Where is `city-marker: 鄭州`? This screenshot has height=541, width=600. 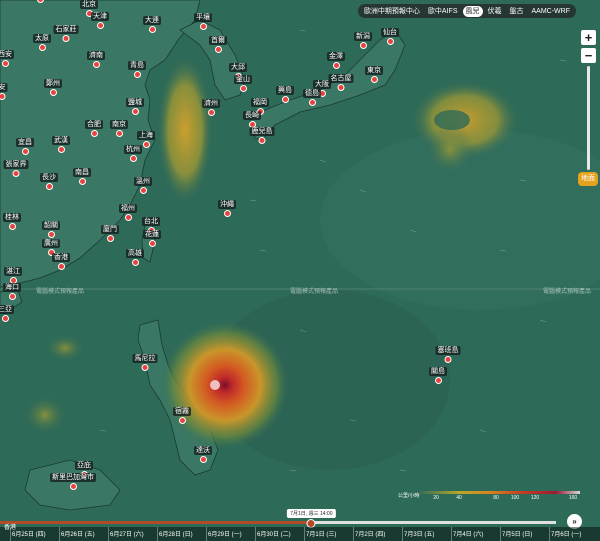 city-marker: 鄭州 is located at coordinates (53, 87).